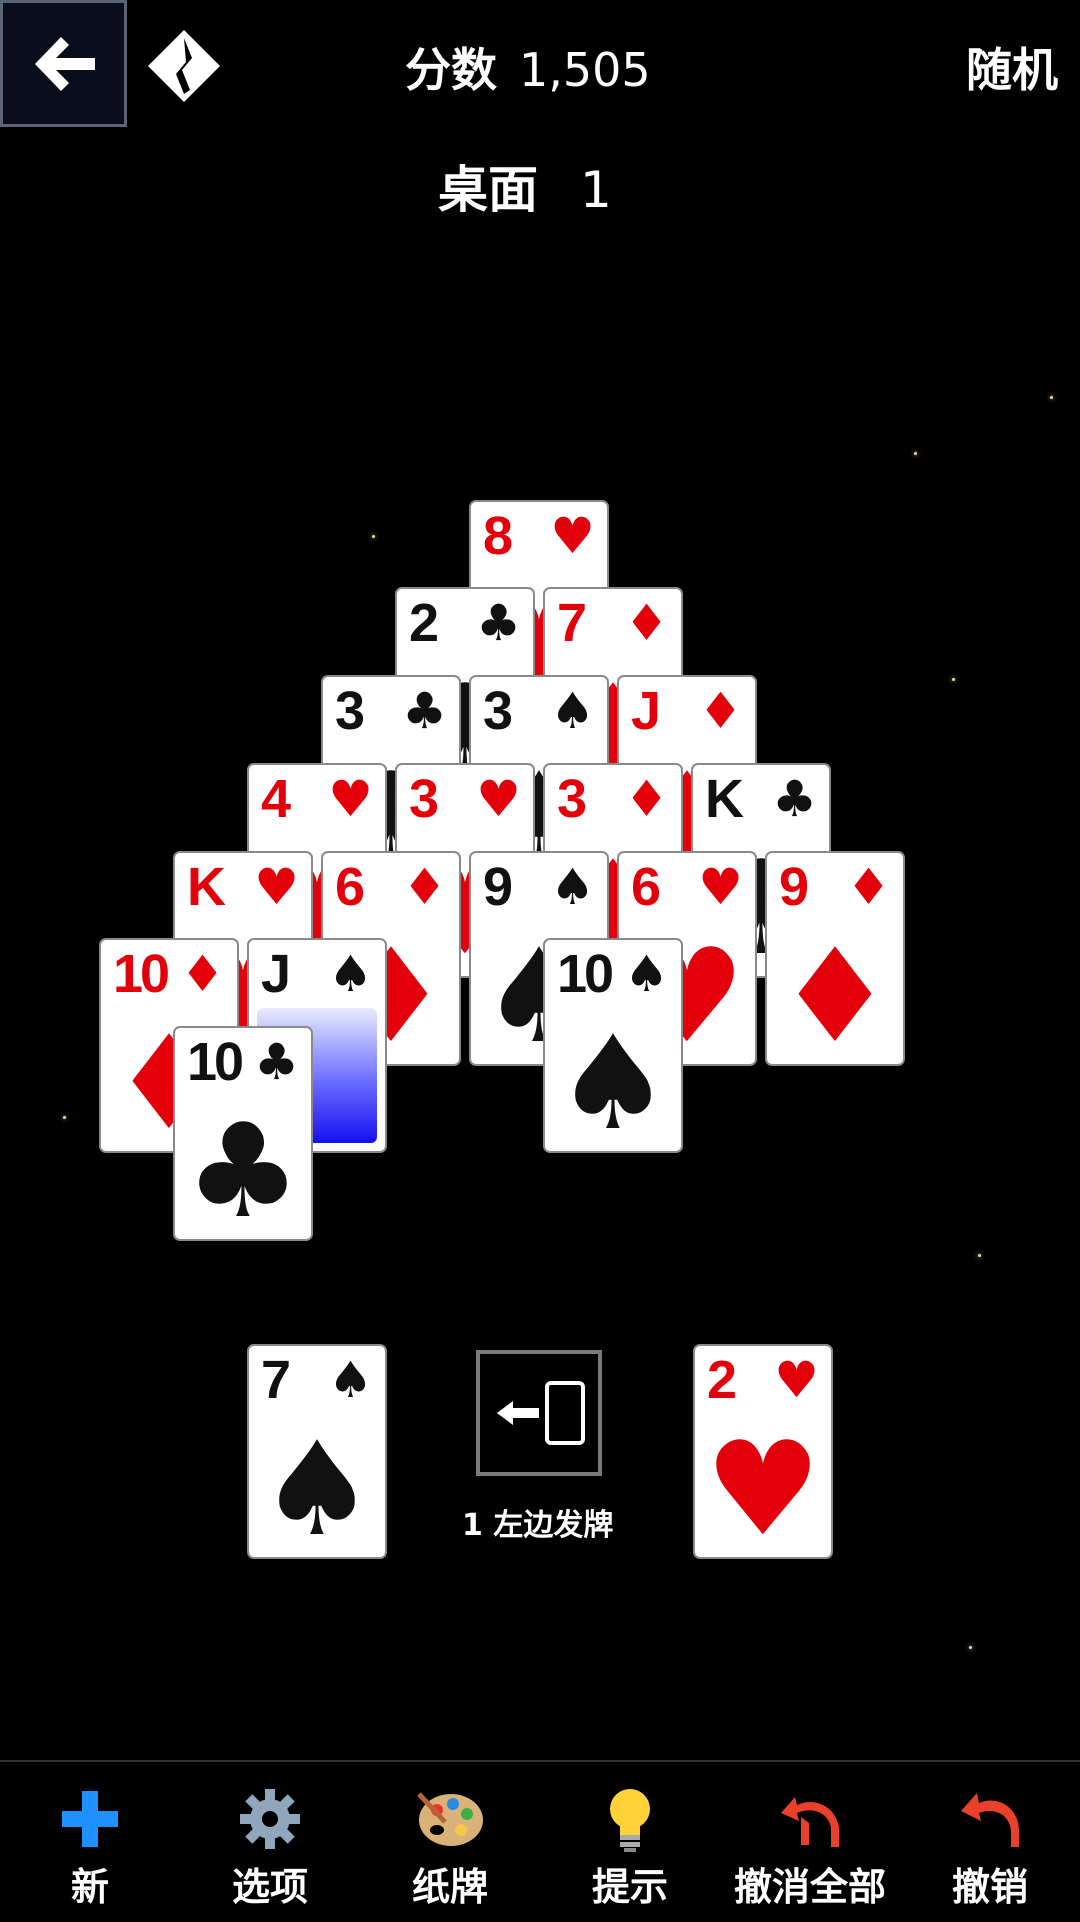  What do you see at coordinates (90, 1819) in the screenshot?
I see `plus-icon` at bounding box center [90, 1819].